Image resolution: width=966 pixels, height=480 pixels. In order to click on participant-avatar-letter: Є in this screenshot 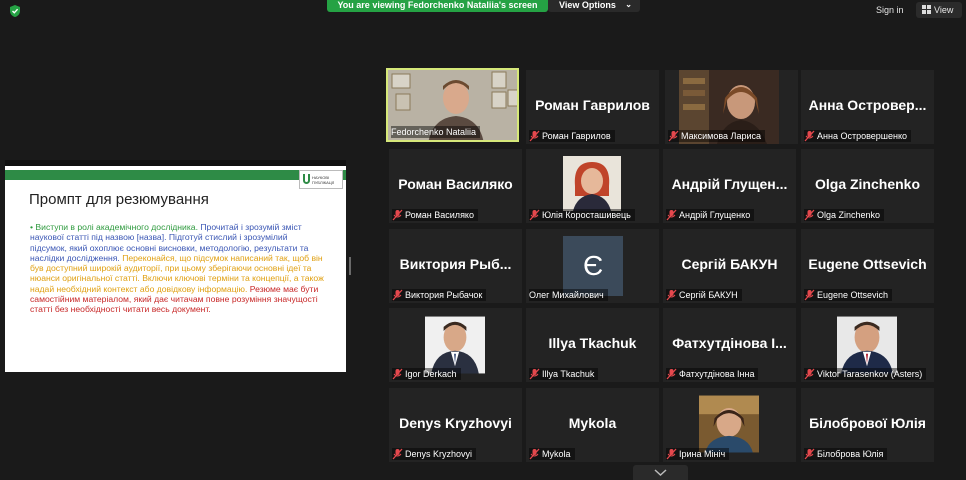, I will do `click(593, 266)`.